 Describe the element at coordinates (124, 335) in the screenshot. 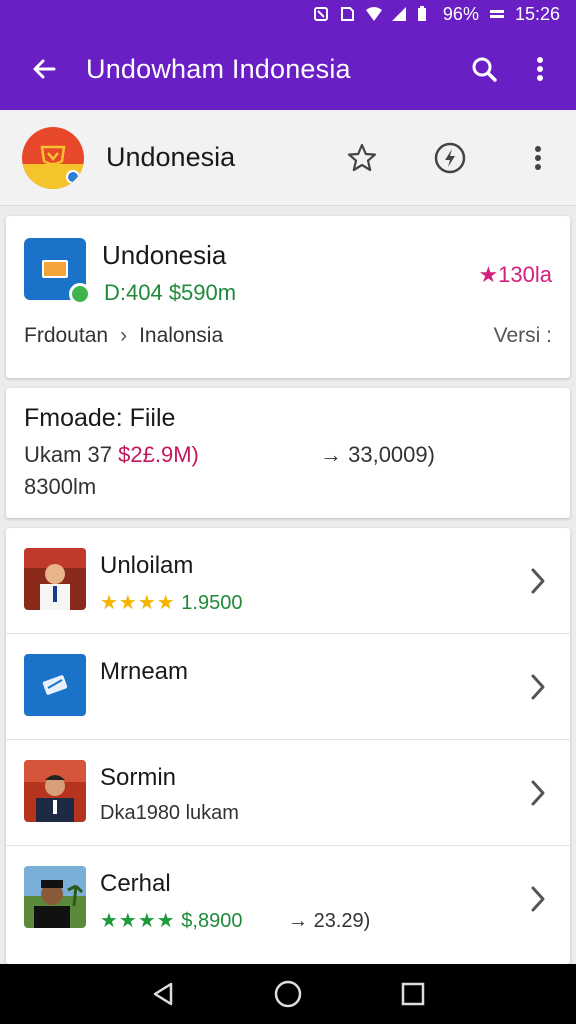

I see `chevron-right-icon: ›` at that location.